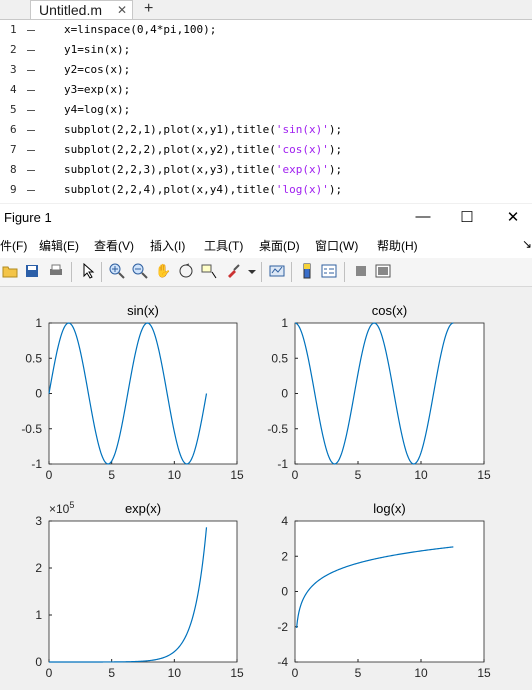 The width and height of the screenshot is (532, 690). Describe the element at coordinates (284, 521) in the screenshot. I see `y-tick-label: 4` at that location.